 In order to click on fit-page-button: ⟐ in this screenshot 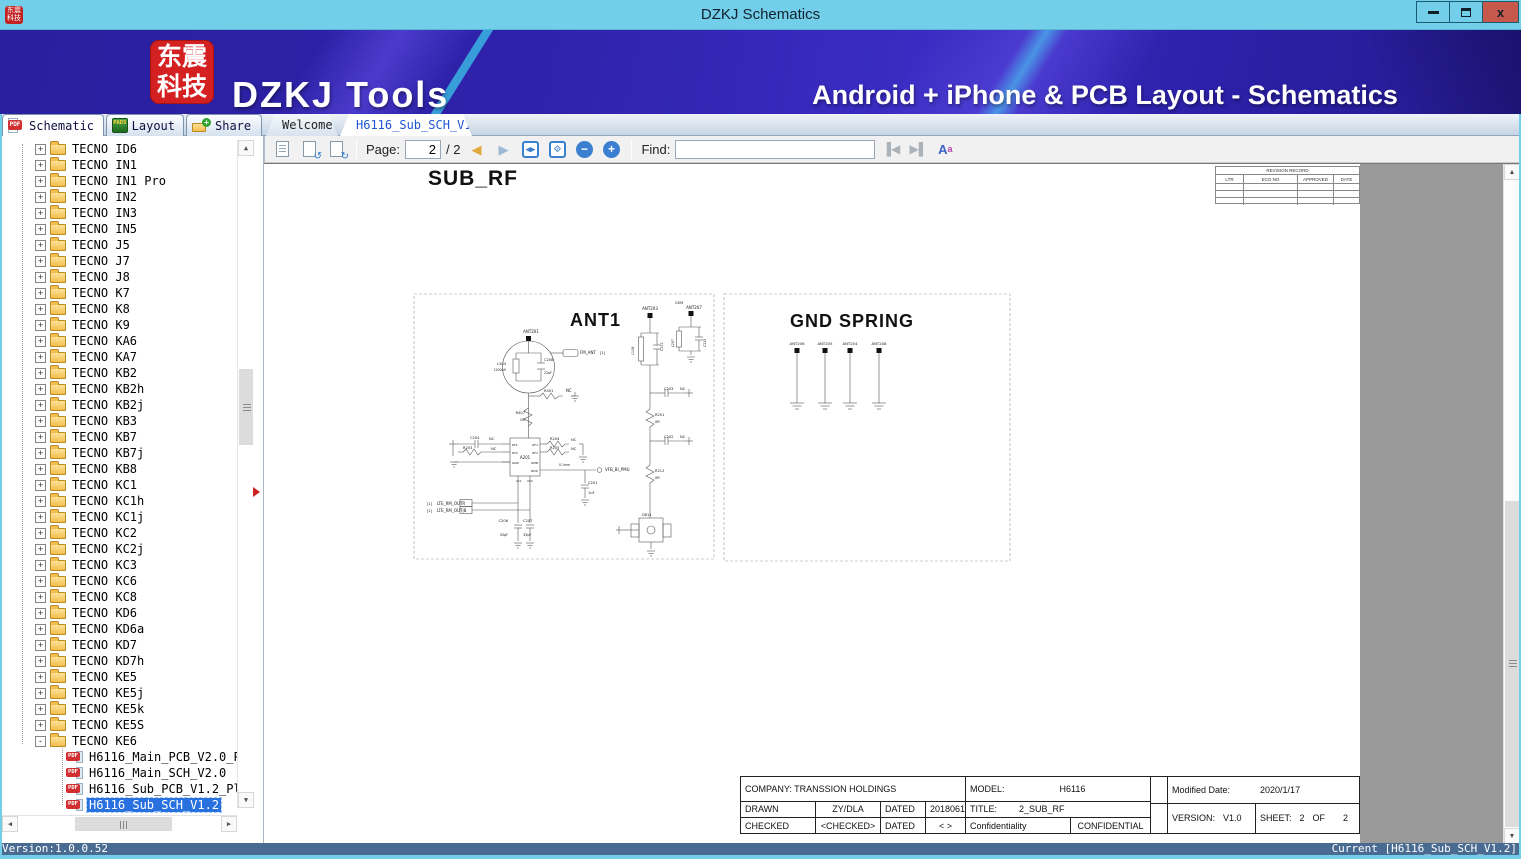, I will do `click(557, 149)`.